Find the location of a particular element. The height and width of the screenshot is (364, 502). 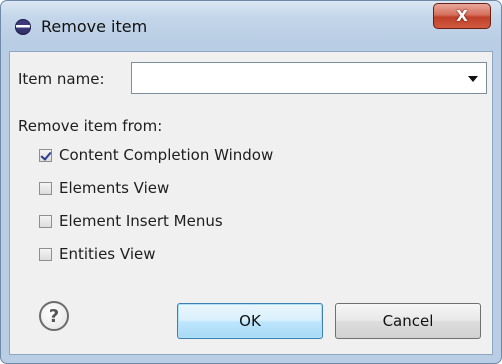

item-name-combobox is located at coordinates (309, 78).